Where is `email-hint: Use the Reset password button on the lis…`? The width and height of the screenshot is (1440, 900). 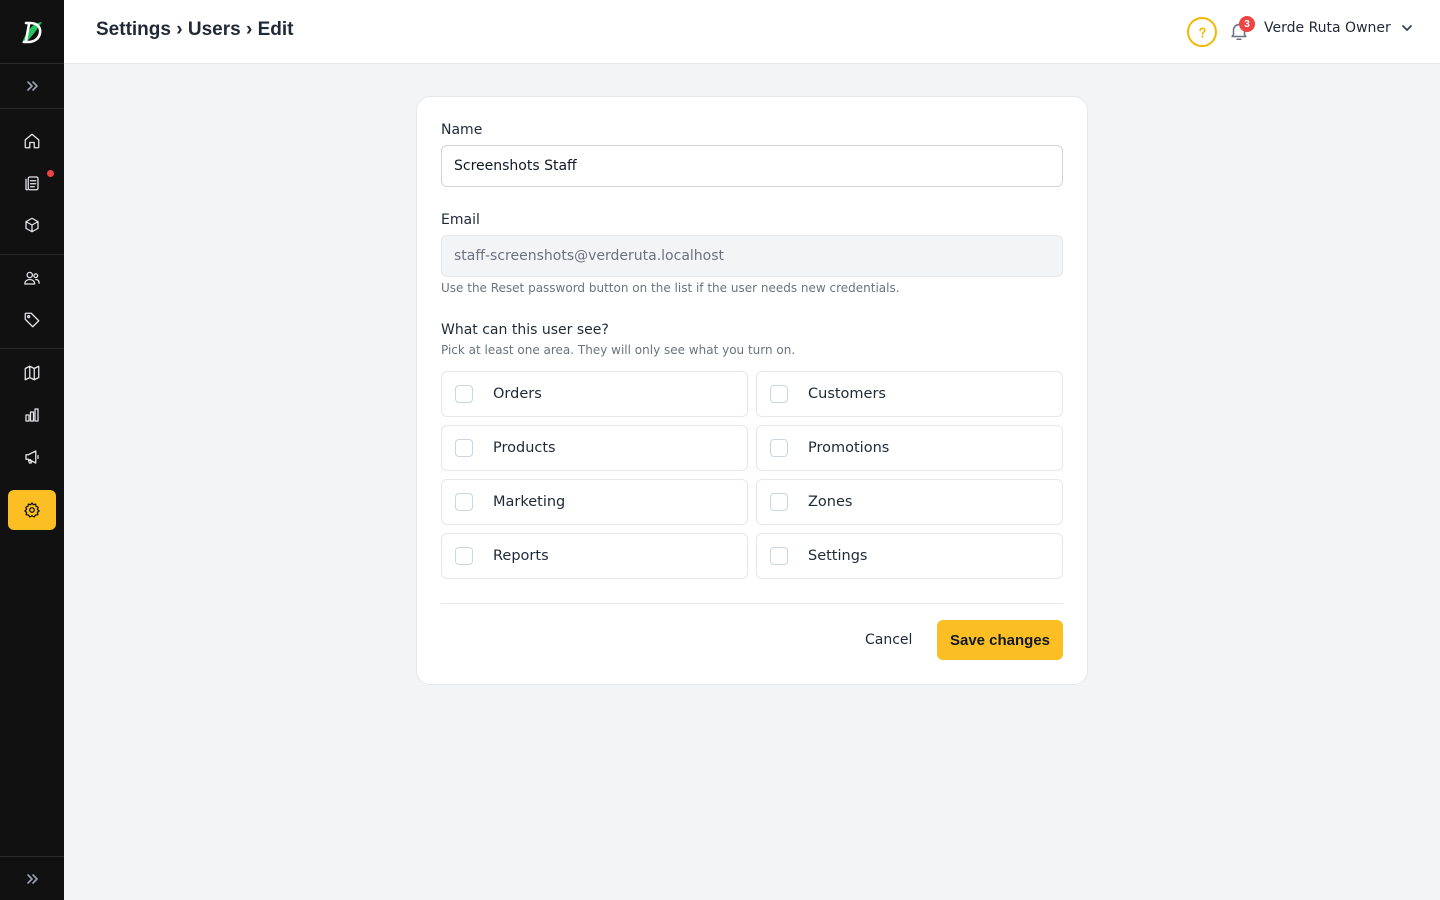 email-hint: Use the Reset password button on the lis… is located at coordinates (670, 288).